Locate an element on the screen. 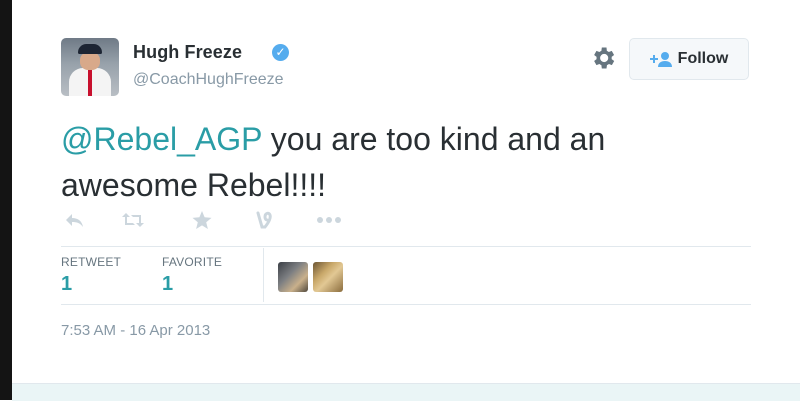 The height and width of the screenshot is (401, 800). avatar-face is located at coordinates (90, 61).